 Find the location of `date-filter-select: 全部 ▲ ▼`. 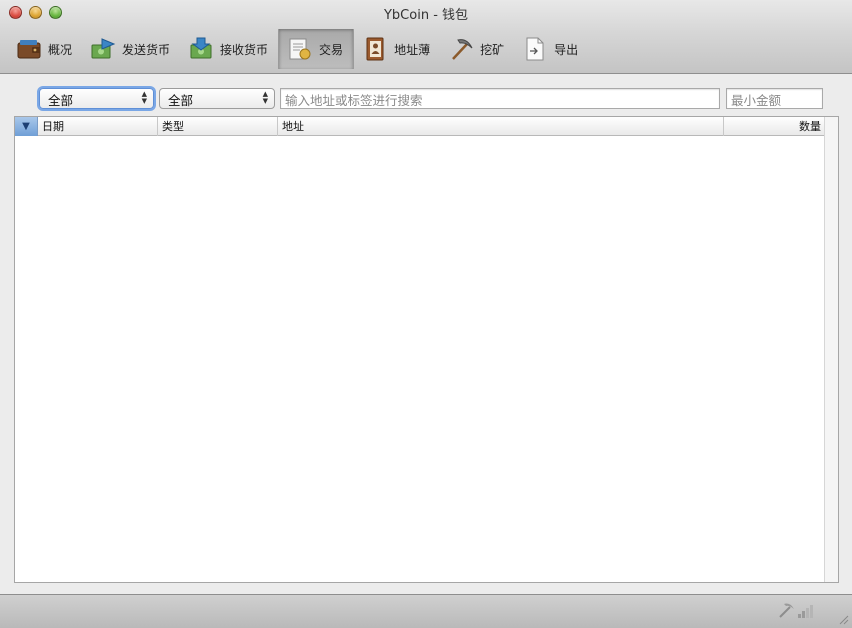

date-filter-select: 全部 ▲ ▼ is located at coordinates (96, 98).